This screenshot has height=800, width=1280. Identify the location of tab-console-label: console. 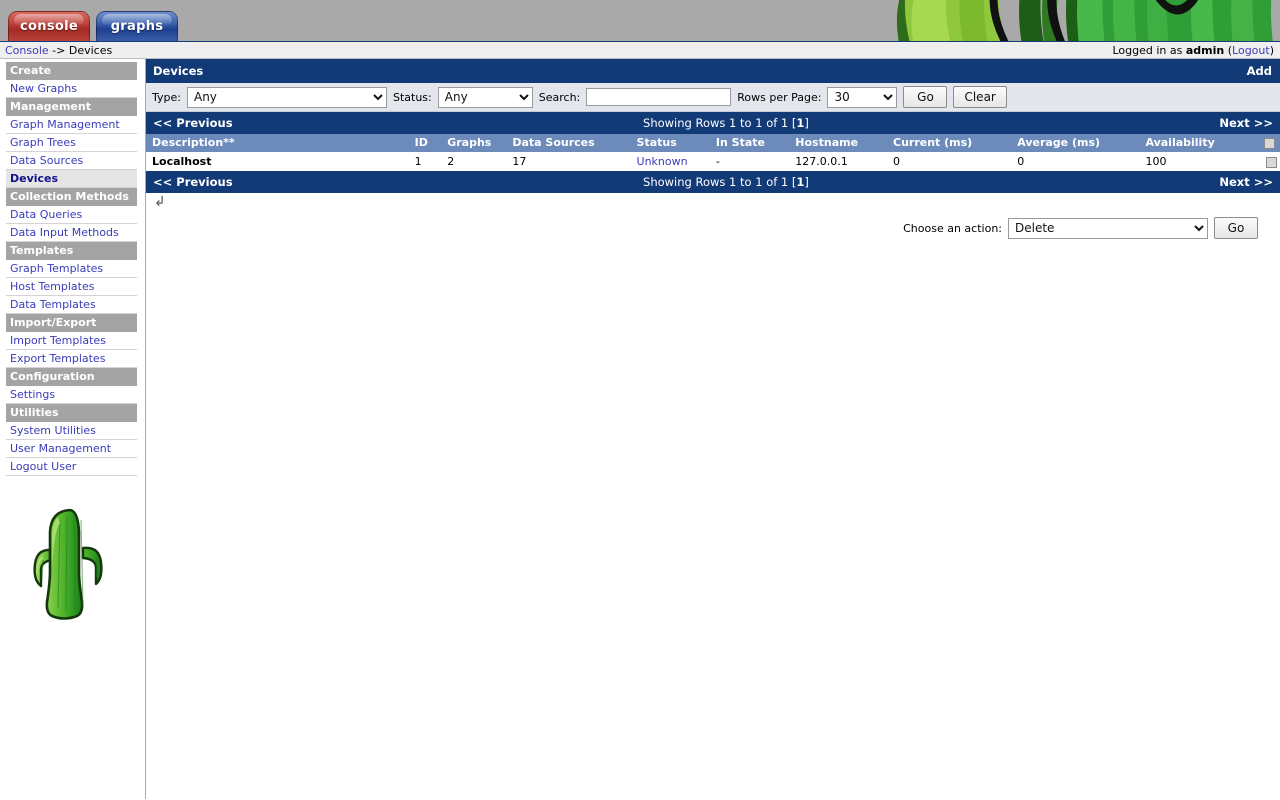
(49, 26).